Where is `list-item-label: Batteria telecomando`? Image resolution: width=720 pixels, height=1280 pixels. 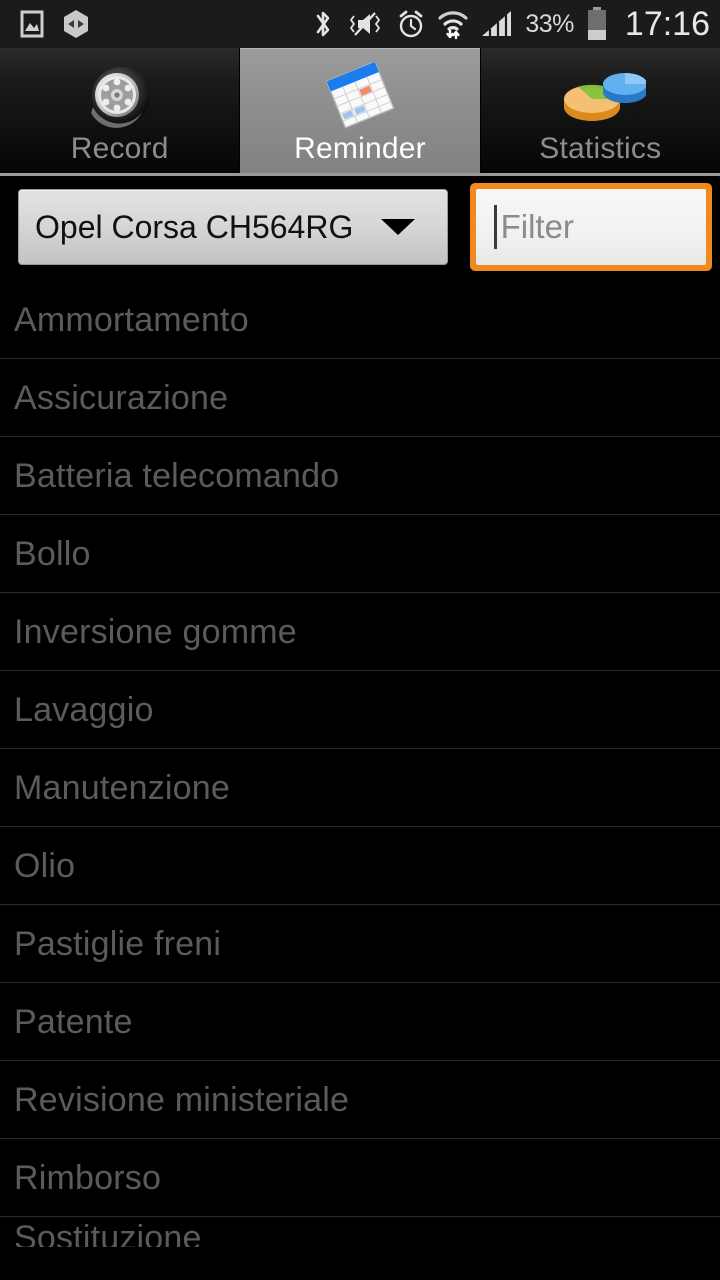 list-item-label: Batteria telecomando is located at coordinates (177, 475).